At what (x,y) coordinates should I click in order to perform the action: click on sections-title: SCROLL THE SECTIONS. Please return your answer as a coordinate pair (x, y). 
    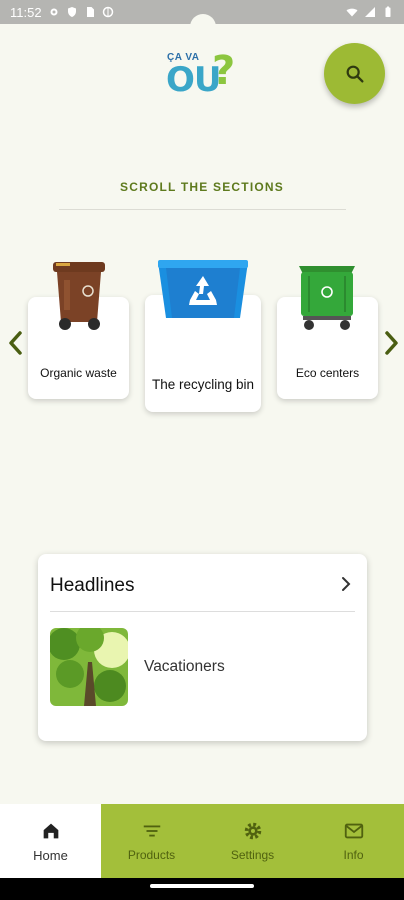
    Looking at the image, I should click on (202, 187).